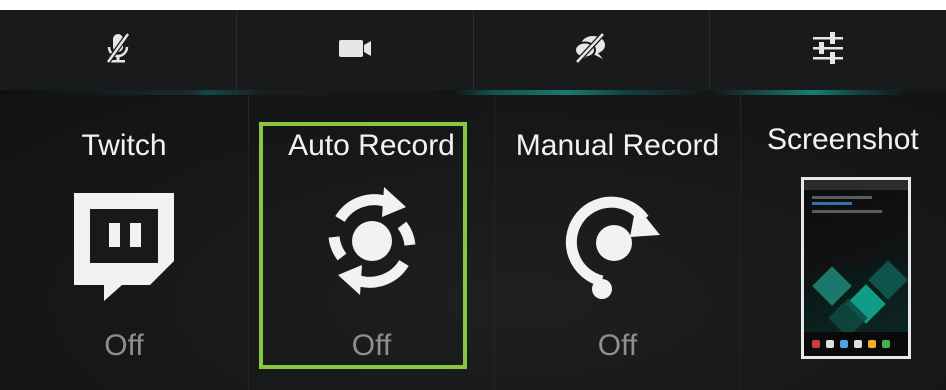 The width and height of the screenshot is (946, 390). I want to click on twitch-icon, so click(124, 247).